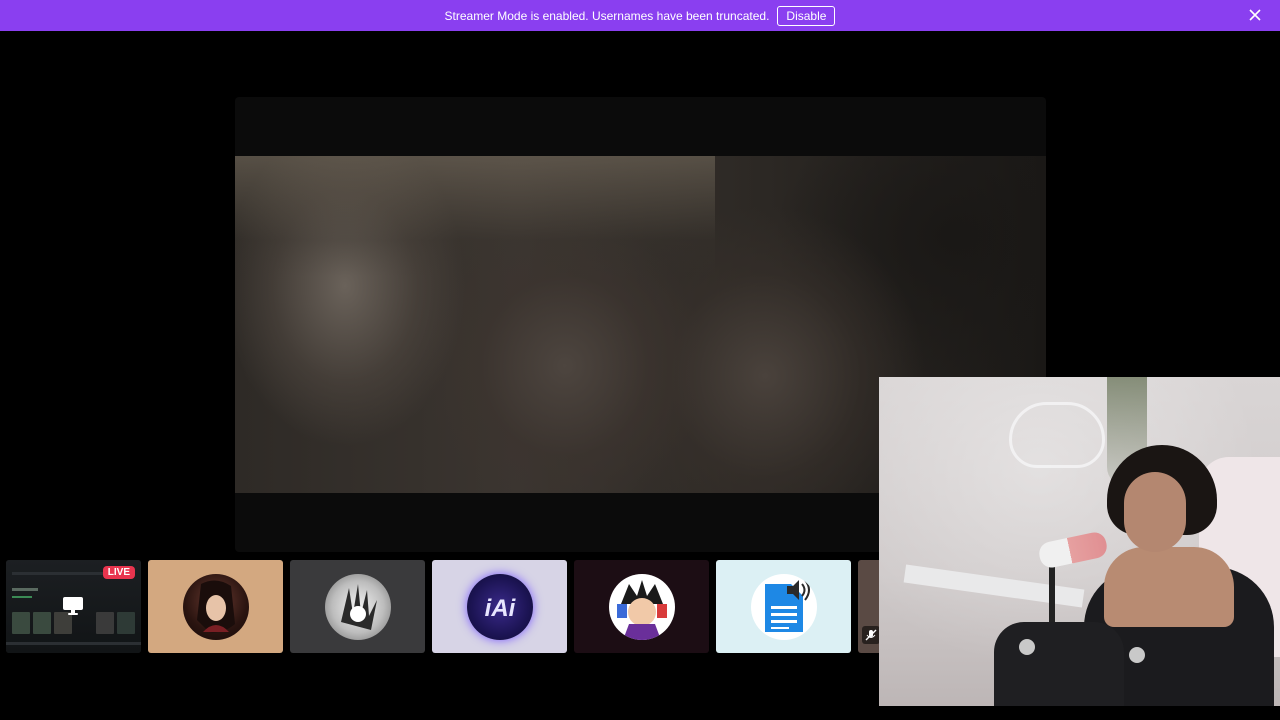  Describe the element at coordinates (871, 635) in the screenshot. I see `mic-muted-icon` at that location.